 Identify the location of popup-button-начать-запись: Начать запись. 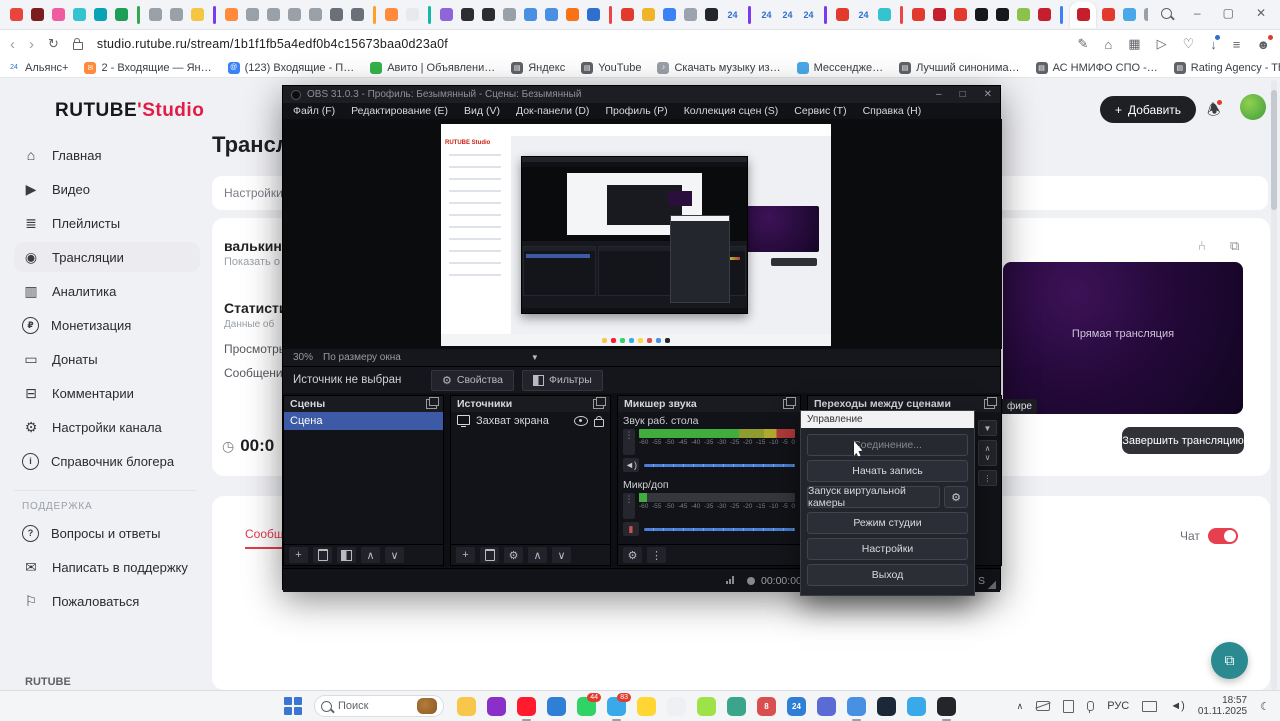
(887, 471).